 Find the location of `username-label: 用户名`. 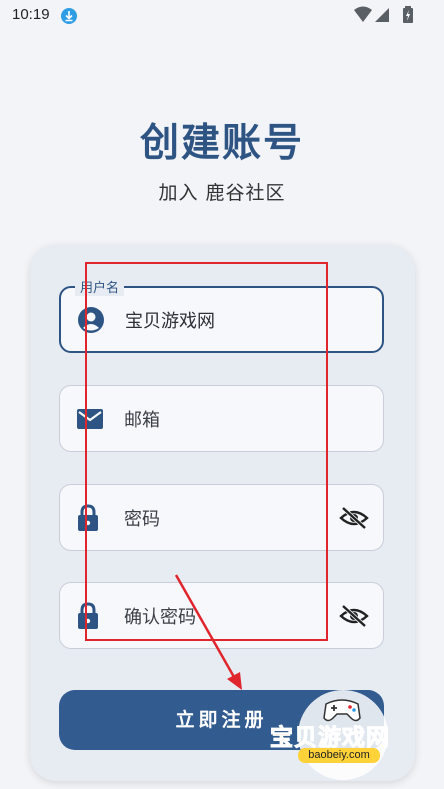

username-label: 用户名 is located at coordinates (100, 286).